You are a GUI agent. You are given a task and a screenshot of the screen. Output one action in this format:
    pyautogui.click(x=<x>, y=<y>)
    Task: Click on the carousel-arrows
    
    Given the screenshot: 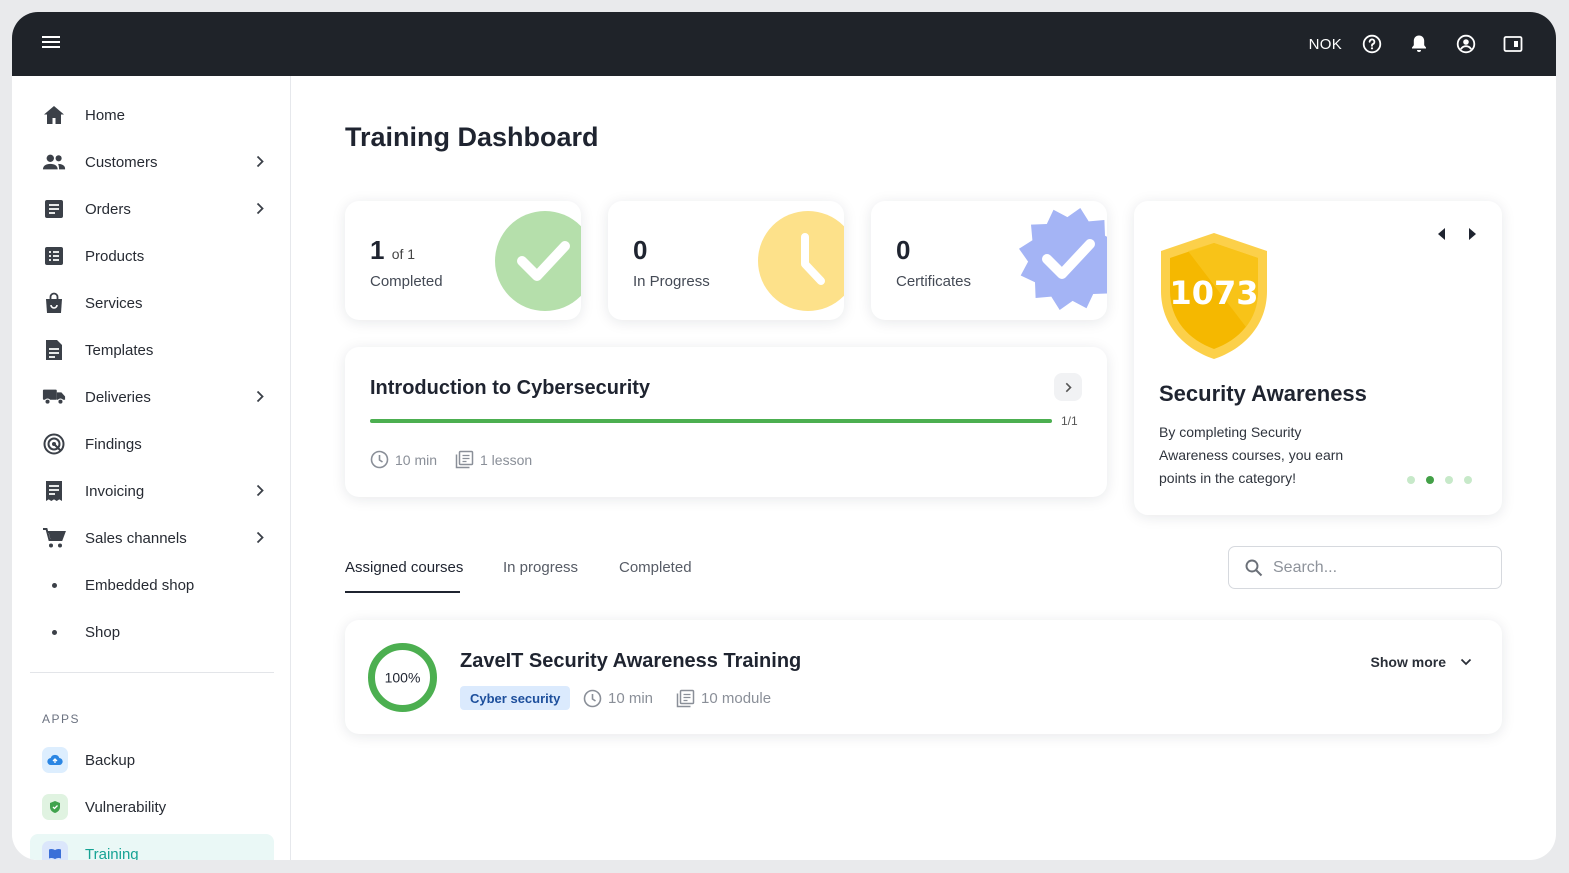 What is the action you would take?
    pyautogui.click(x=1457, y=236)
    